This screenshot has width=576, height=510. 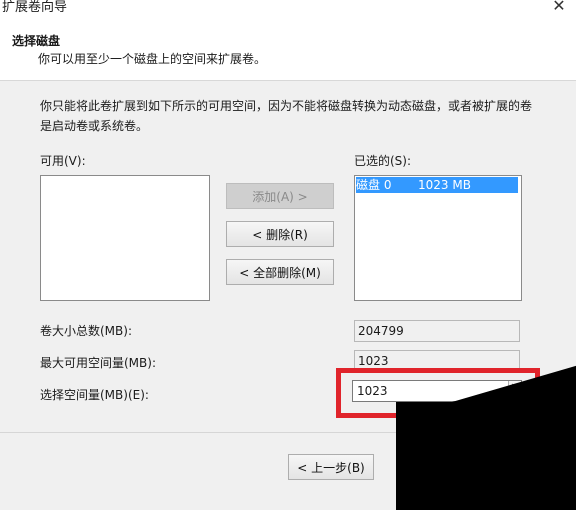 What do you see at coordinates (280, 196) in the screenshot?
I see `add-button: 添加(A) >` at bounding box center [280, 196].